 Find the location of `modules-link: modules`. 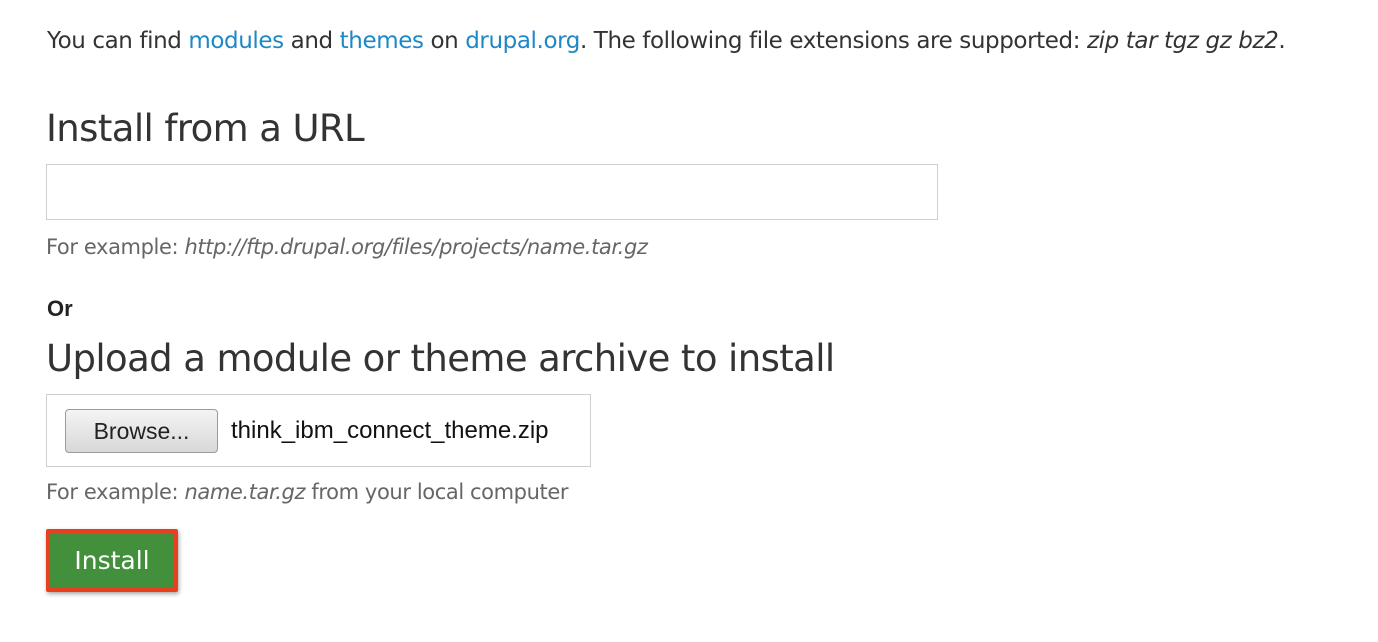

modules-link: modules is located at coordinates (236, 41).